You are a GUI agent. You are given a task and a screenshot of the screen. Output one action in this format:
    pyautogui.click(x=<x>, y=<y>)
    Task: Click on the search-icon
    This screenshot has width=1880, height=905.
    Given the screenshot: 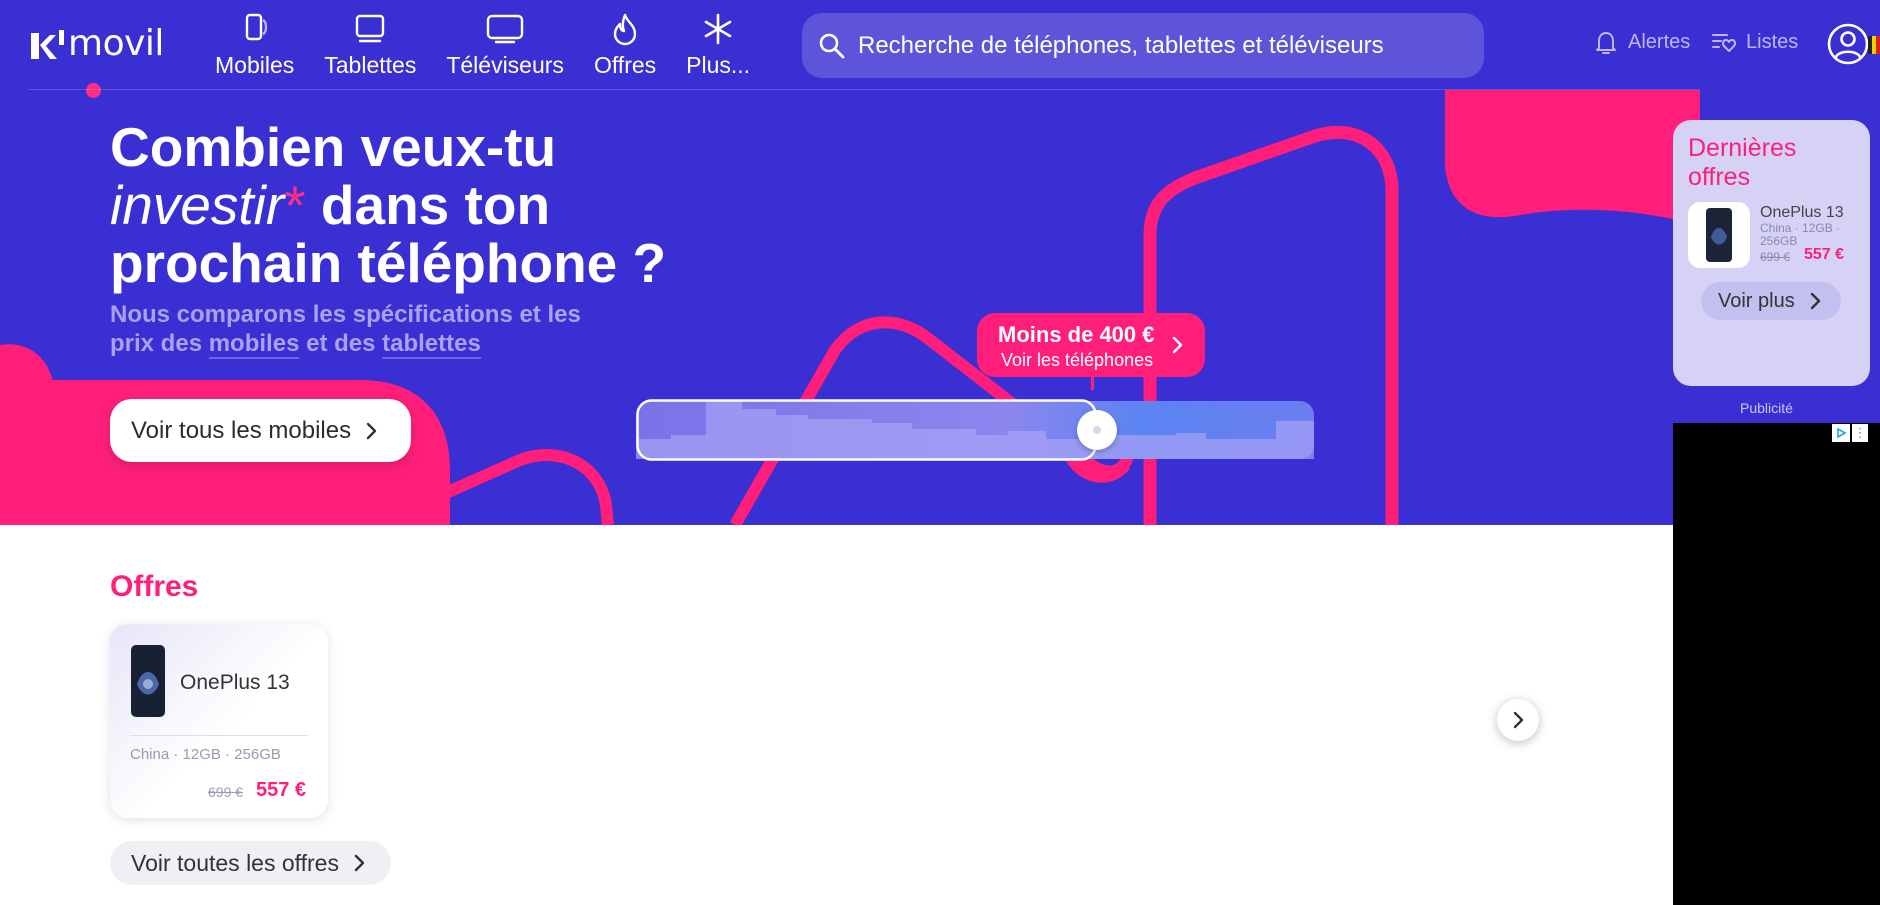 What is the action you would take?
    pyautogui.click(x=832, y=45)
    